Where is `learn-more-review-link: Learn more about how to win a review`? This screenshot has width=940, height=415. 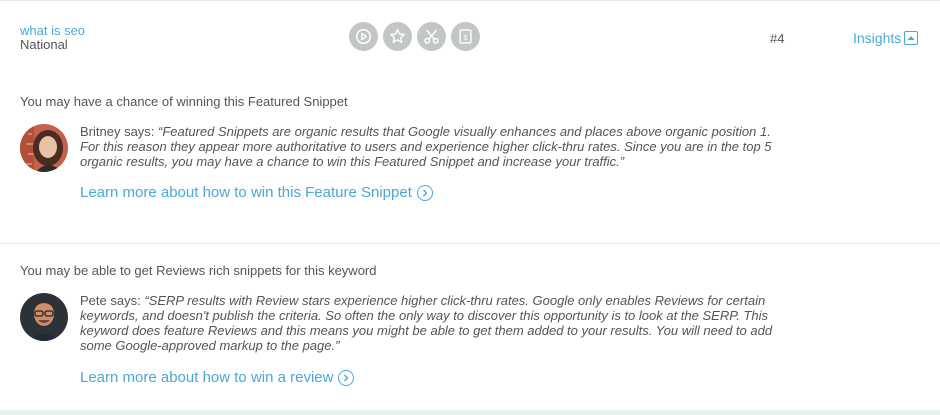 learn-more-review-link: Learn more about how to win a review is located at coordinates (217, 377).